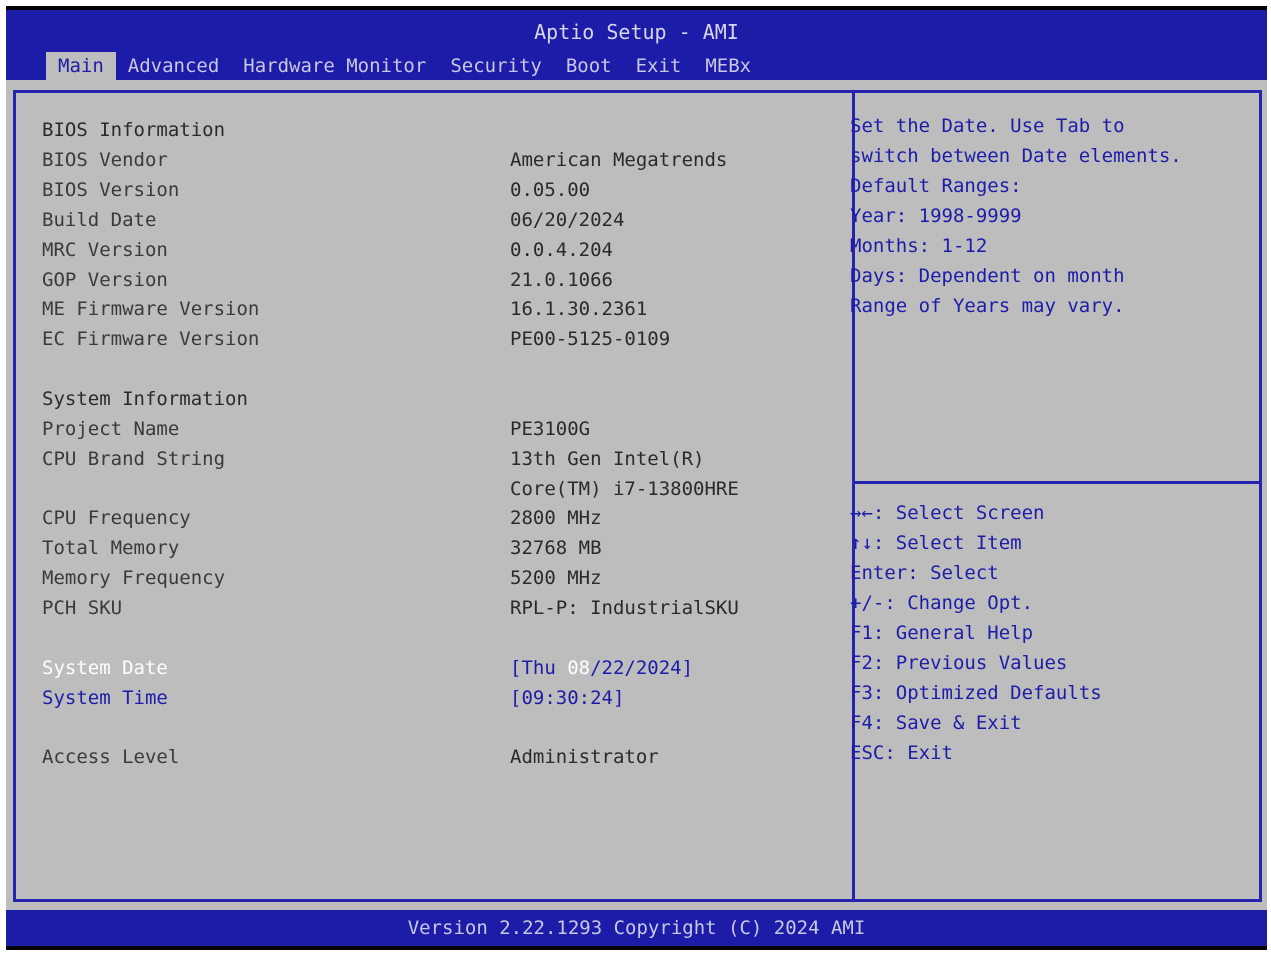 This screenshot has width=1271, height=954. What do you see at coordinates (434, 518) in the screenshot?
I see `row-cpu-frequency: CPU Frequency 2800 MHz` at bounding box center [434, 518].